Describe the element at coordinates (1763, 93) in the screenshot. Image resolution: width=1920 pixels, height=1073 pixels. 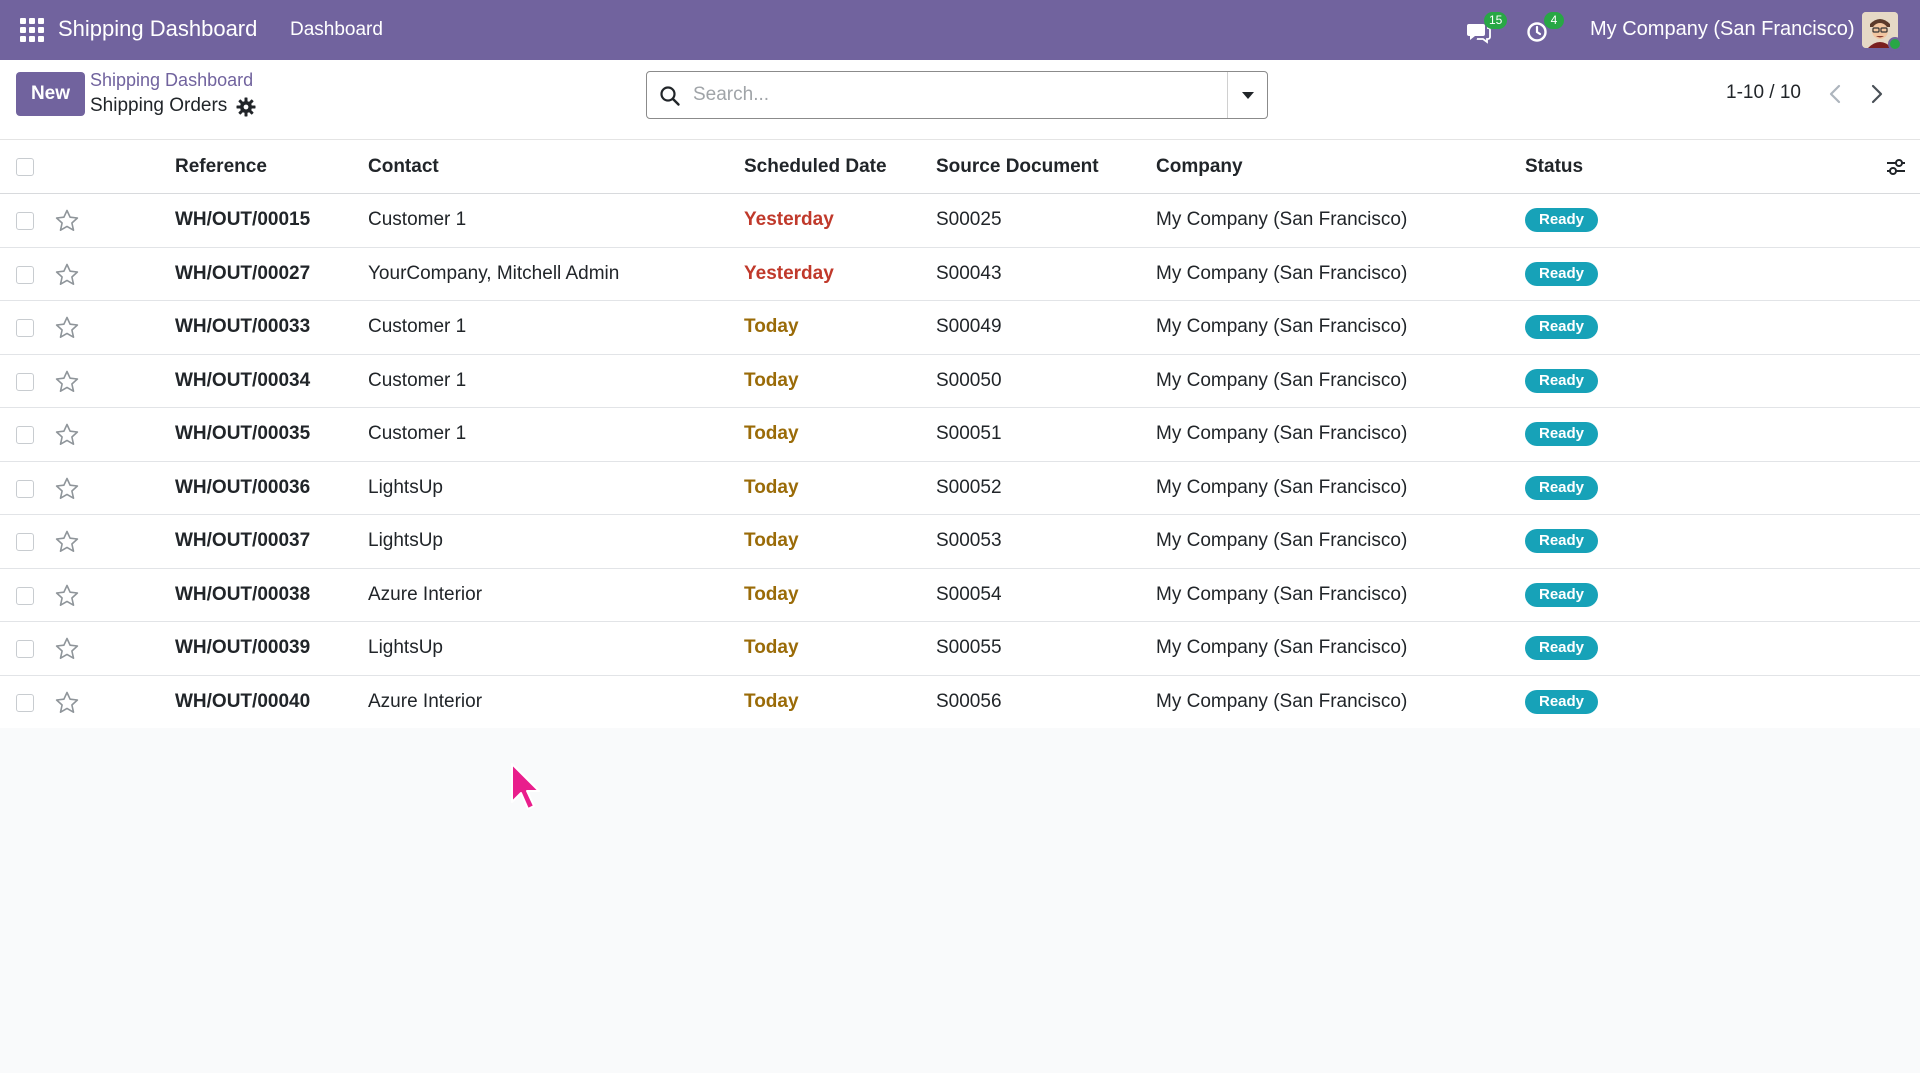
I see `pager-value: 1-10 / 10` at that location.